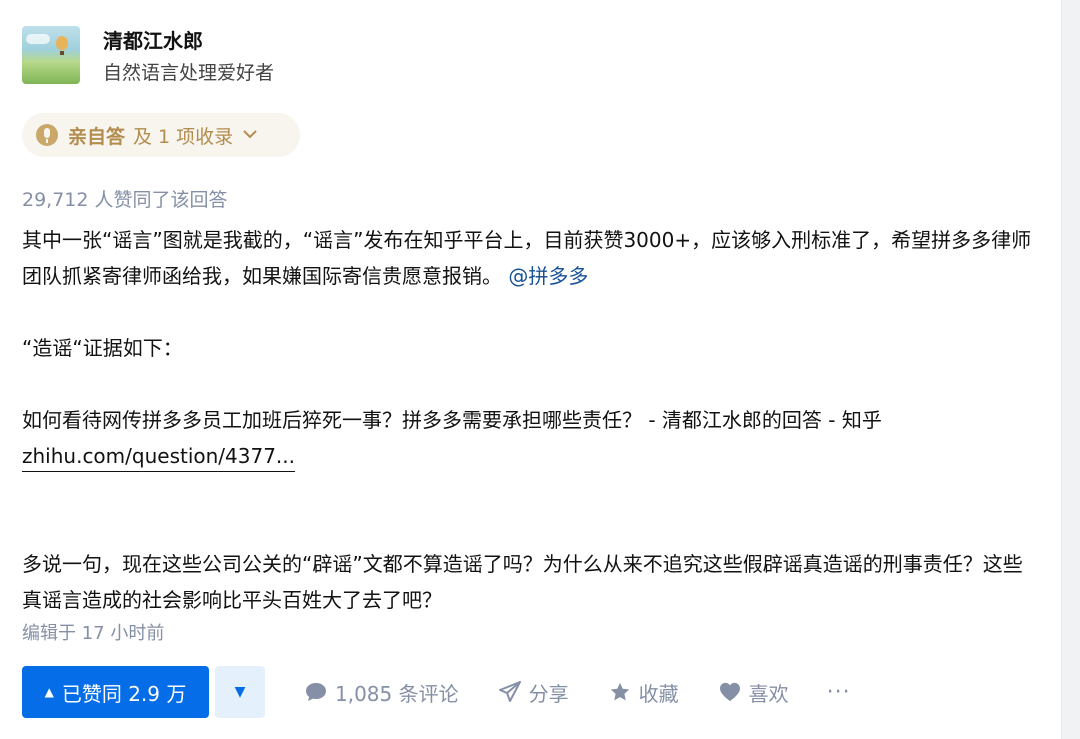  Describe the element at coordinates (38, 39) in the screenshot. I see `avatar-cloud` at that location.